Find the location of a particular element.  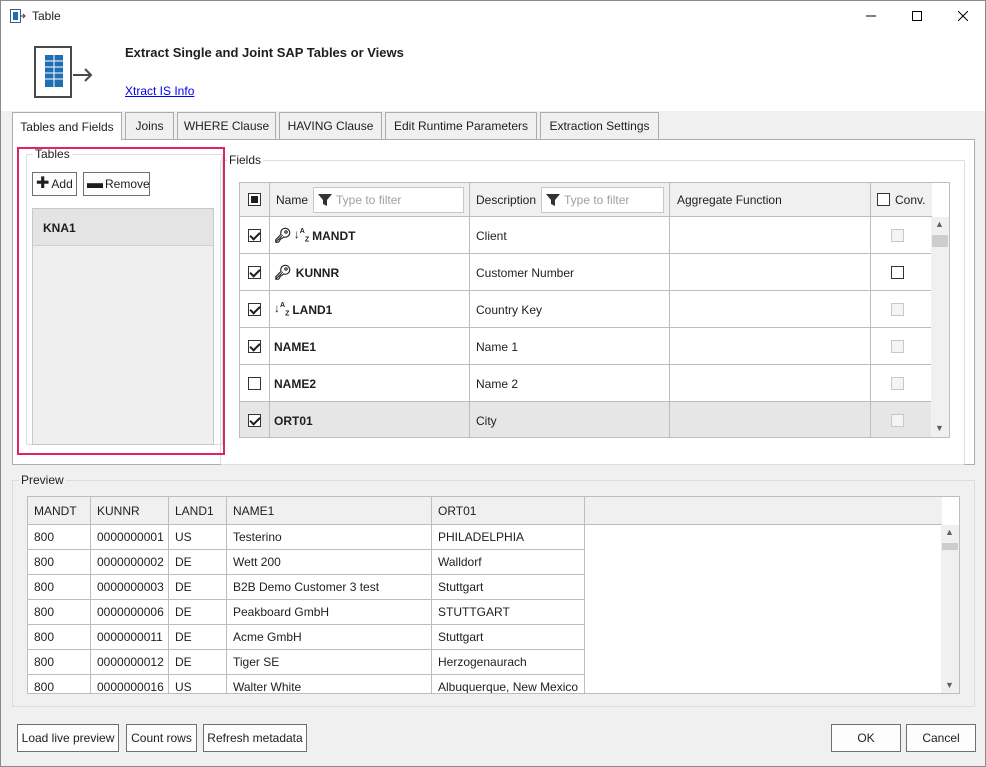

minimize-icon is located at coordinates (871, 16).